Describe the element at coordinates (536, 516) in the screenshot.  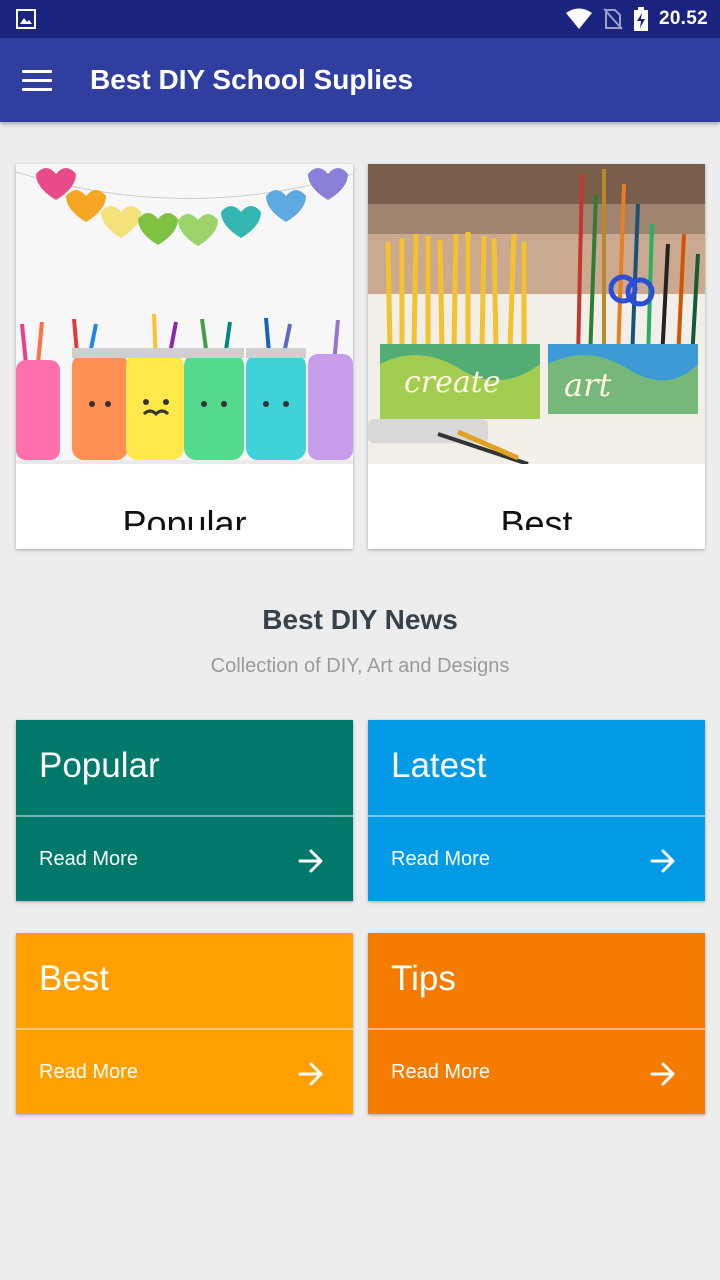
I see `best-card-caption: Best` at that location.